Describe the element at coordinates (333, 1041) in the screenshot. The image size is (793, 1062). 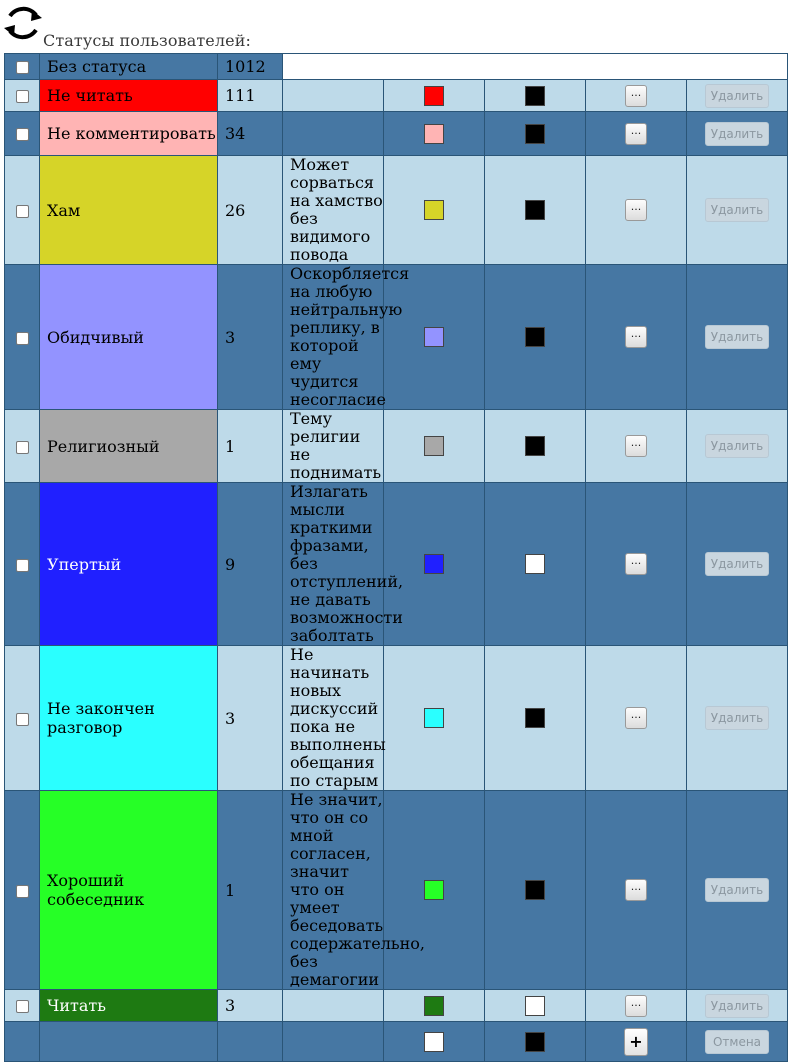
I see `new-status-description-cell` at that location.